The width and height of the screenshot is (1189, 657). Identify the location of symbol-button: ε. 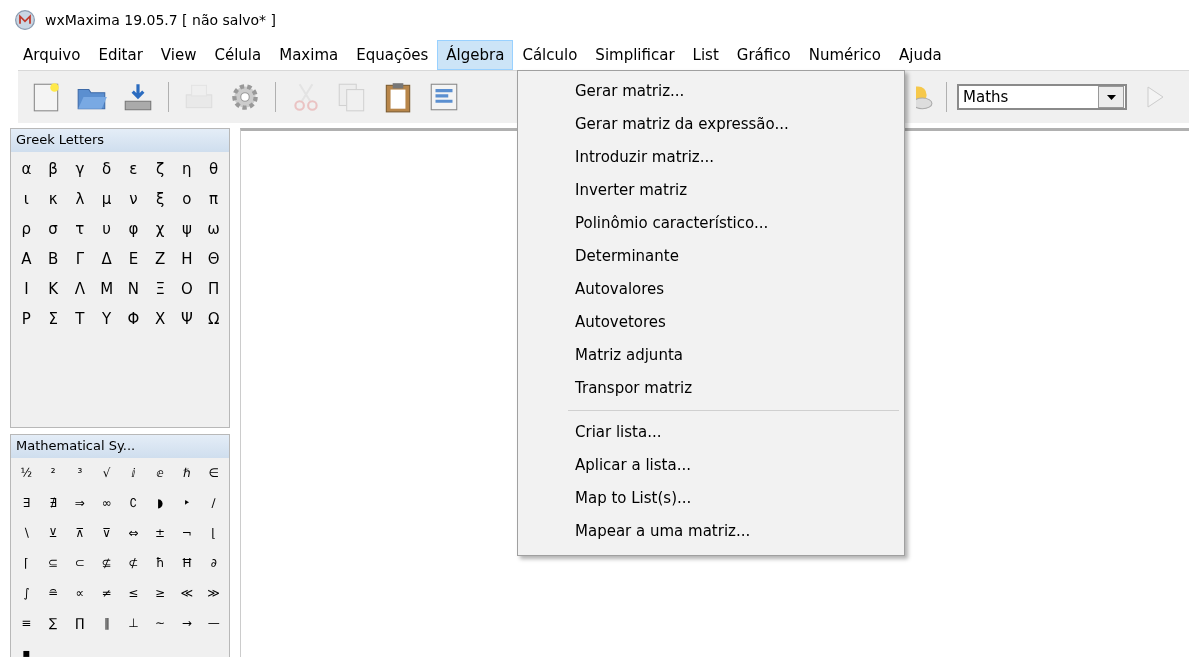
(133, 169).